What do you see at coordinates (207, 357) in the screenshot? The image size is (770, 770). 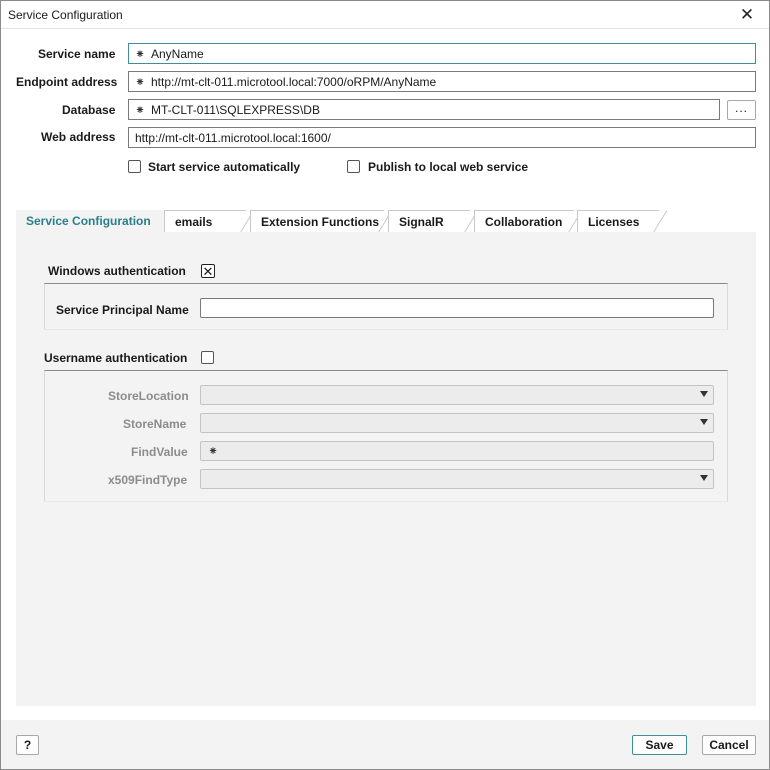 I see `username-authentication-checkbox` at bounding box center [207, 357].